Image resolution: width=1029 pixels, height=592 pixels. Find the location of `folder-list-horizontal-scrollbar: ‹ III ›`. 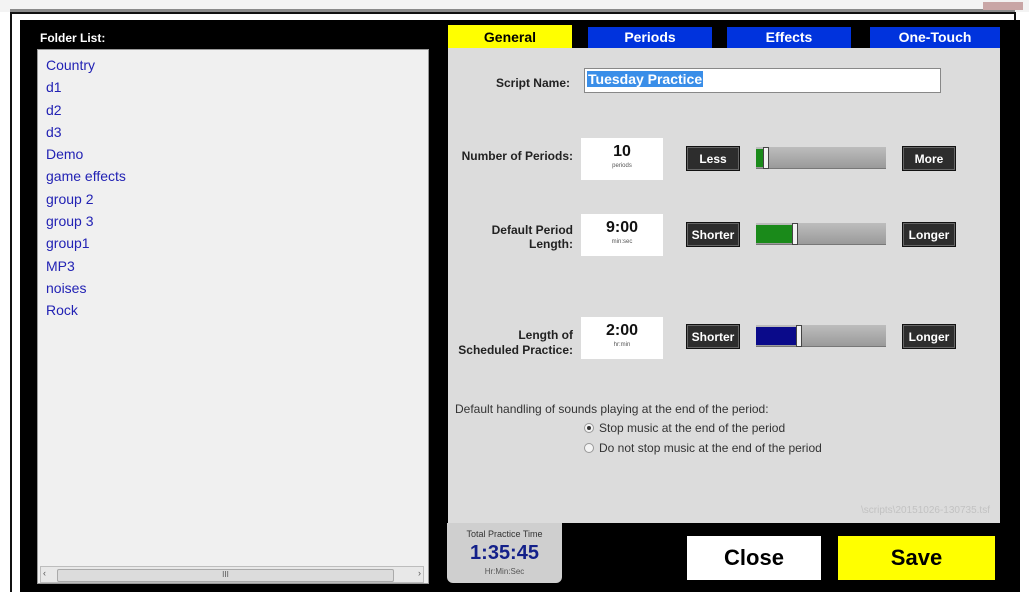

folder-list-horizontal-scrollbar: ‹ III › is located at coordinates (232, 574).